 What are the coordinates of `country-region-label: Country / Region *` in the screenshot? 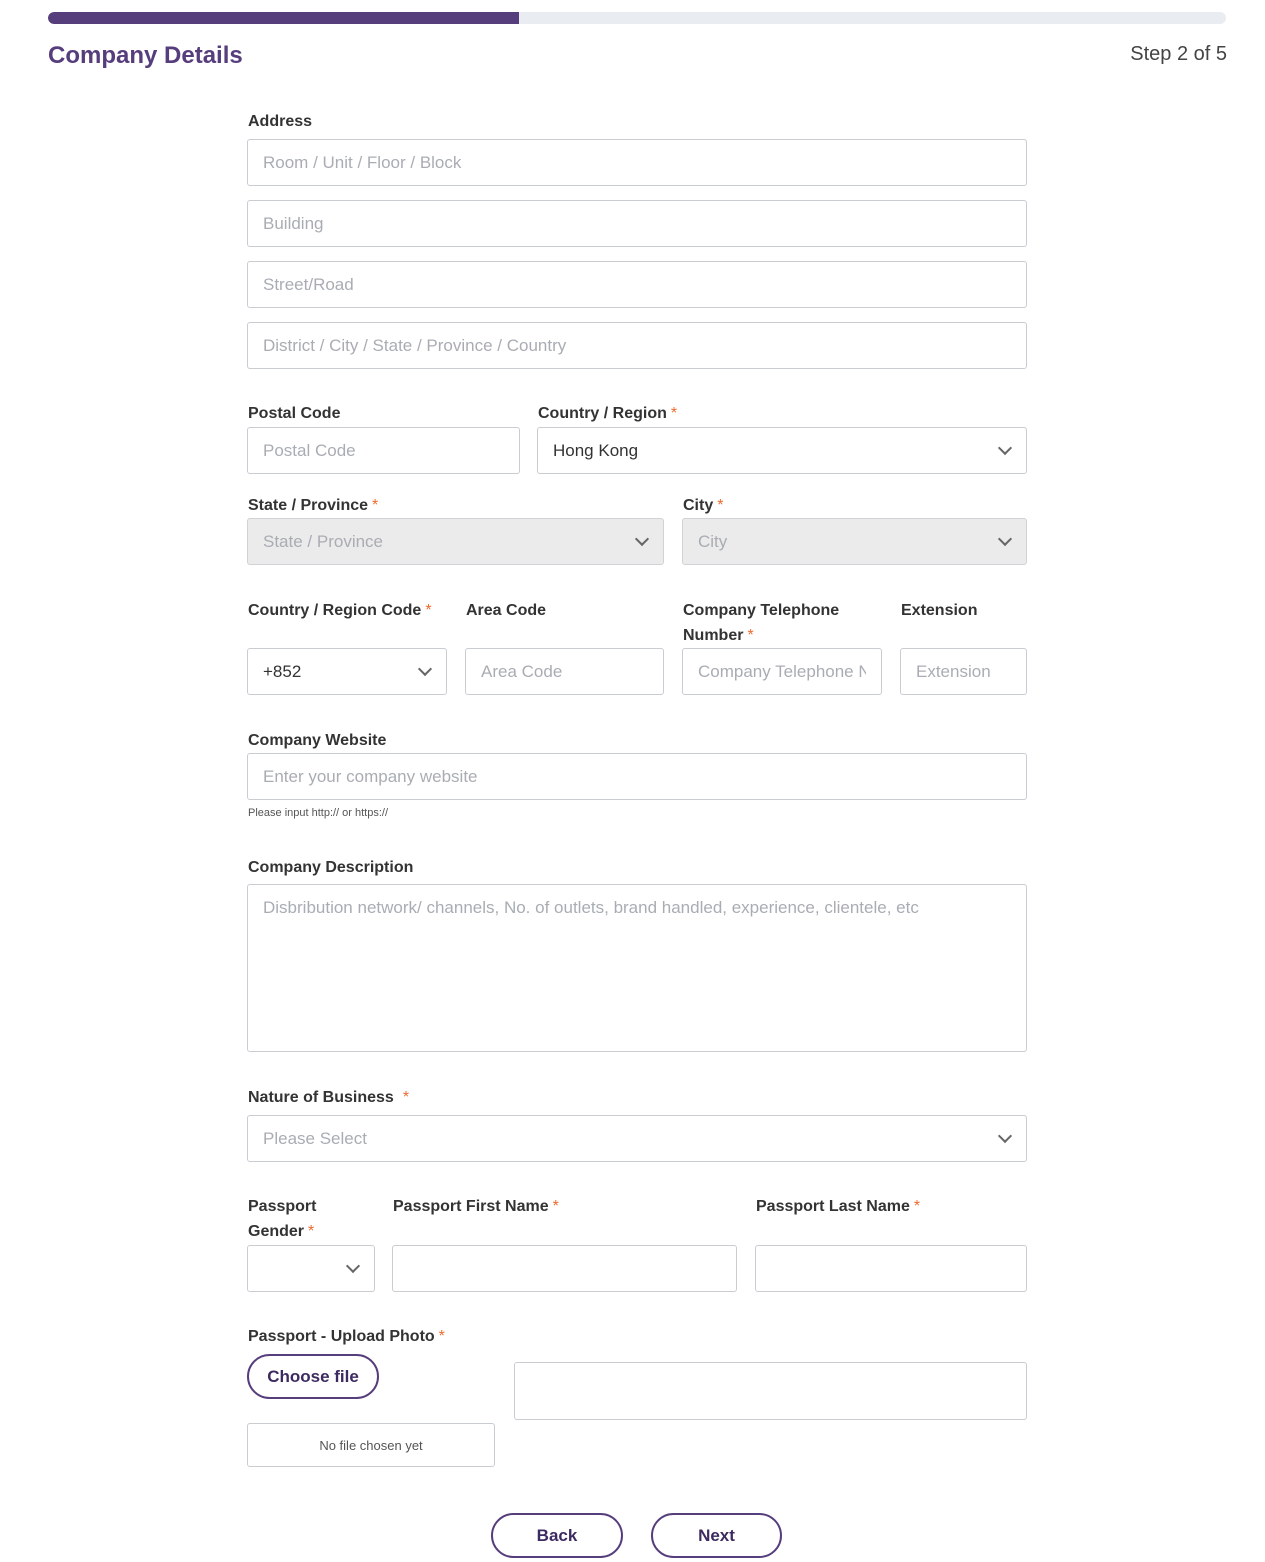 It's located at (608, 413).